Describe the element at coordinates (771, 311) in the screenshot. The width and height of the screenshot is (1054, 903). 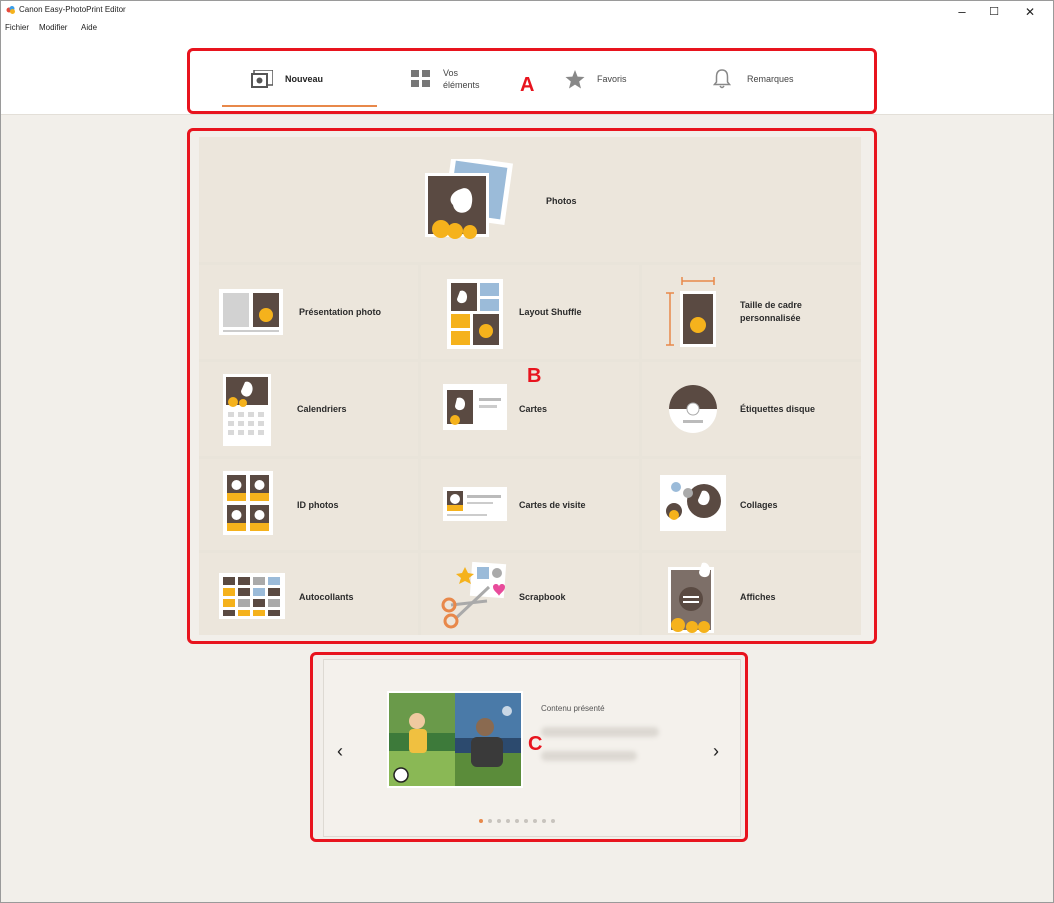
I see `tile-label: Taille de cadre personnalisée` at that location.